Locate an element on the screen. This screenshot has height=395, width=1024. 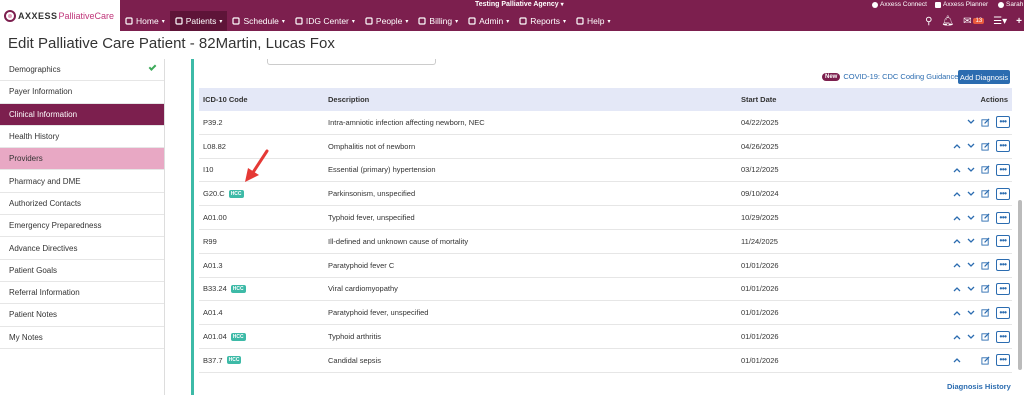
sidebar-item-providers: Providers is located at coordinates (82, 159).